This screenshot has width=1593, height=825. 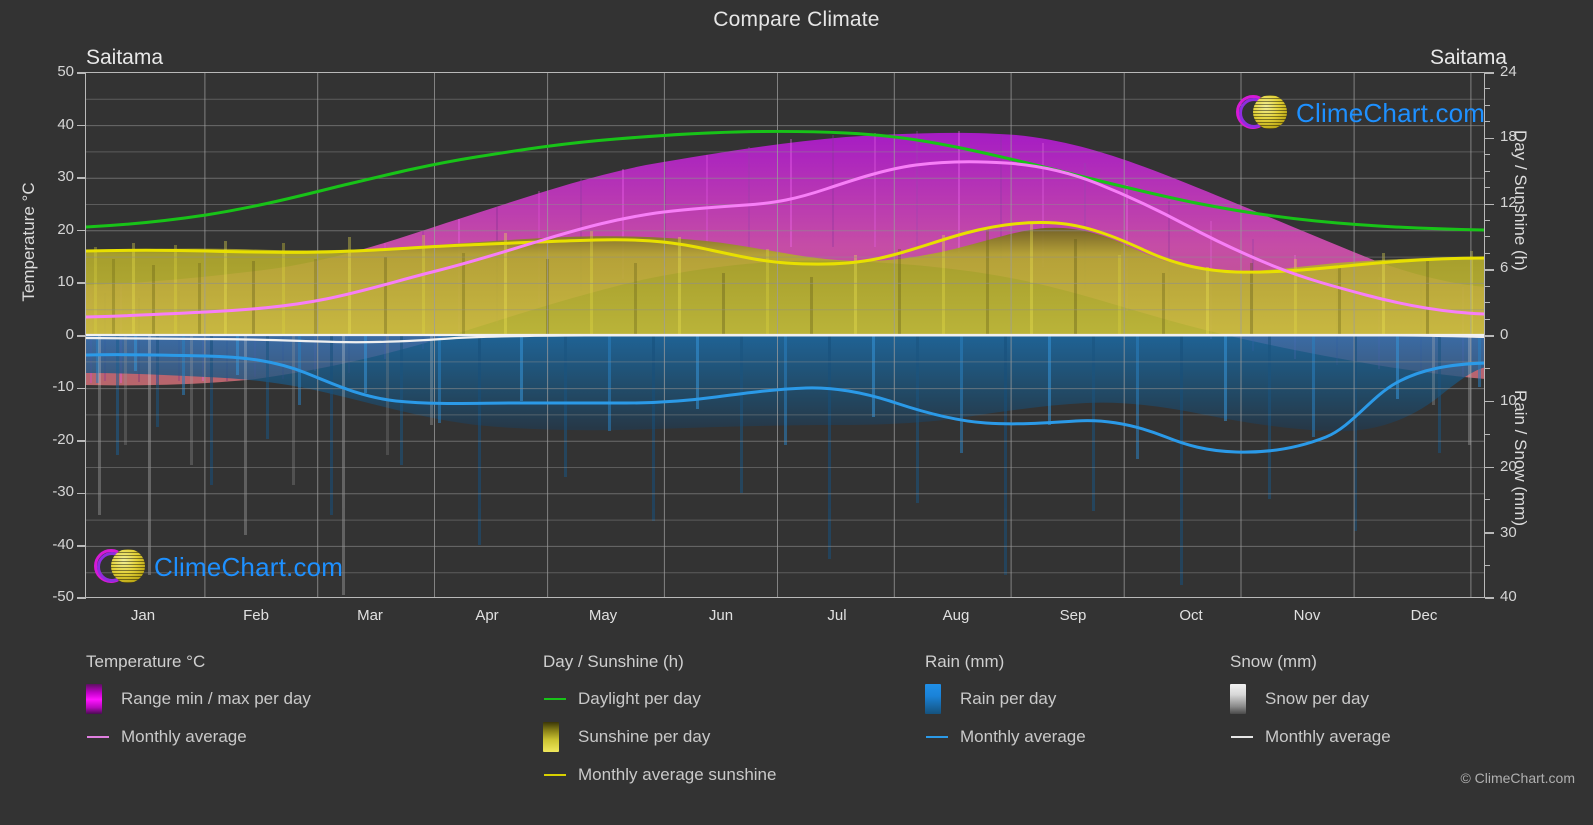 What do you see at coordinates (1395, 737) in the screenshot?
I see `legend-item-snow-avg: Monthly average` at bounding box center [1395, 737].